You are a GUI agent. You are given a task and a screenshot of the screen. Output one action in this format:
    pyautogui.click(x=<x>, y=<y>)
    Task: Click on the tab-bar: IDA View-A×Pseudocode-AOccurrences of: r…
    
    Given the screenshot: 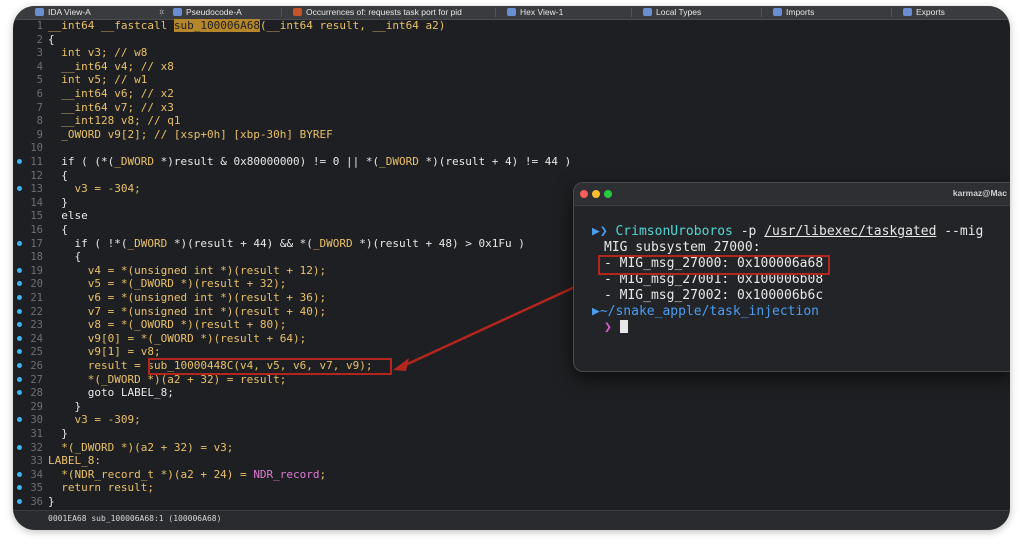 What is the action you would take?
    pyautogui.click(x=511, y=13)
    